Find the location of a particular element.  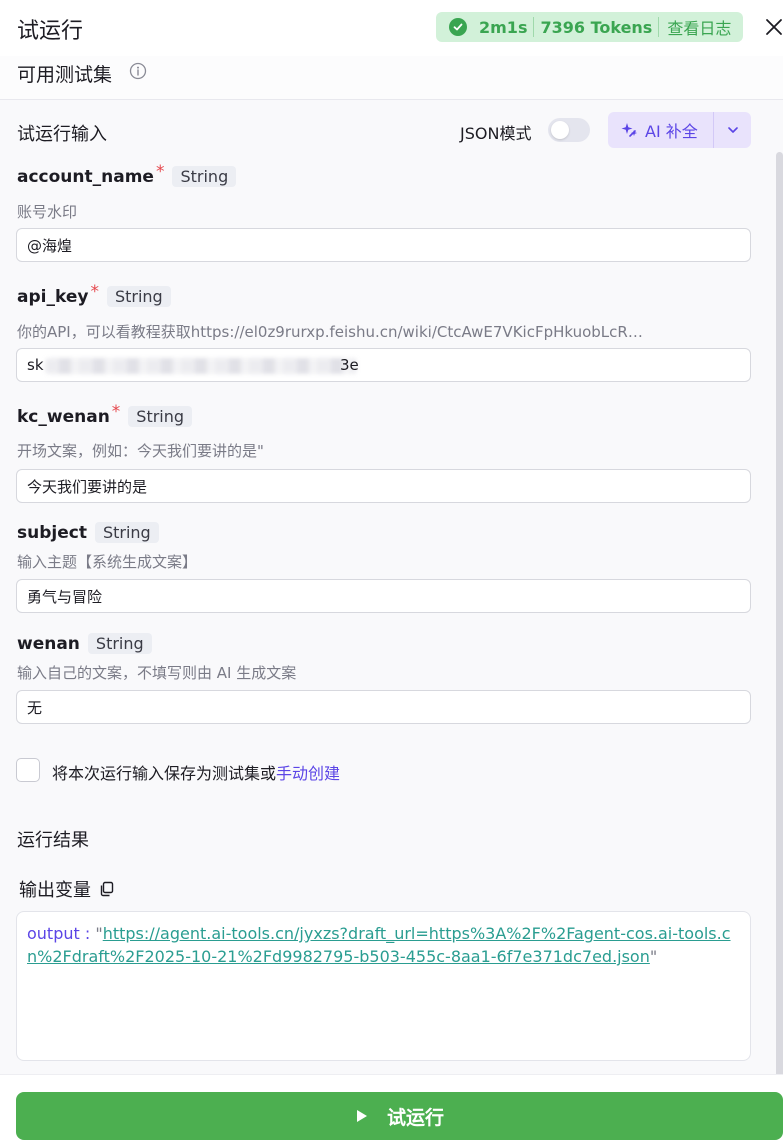

play-icon is located at coordinates (361, 1116).